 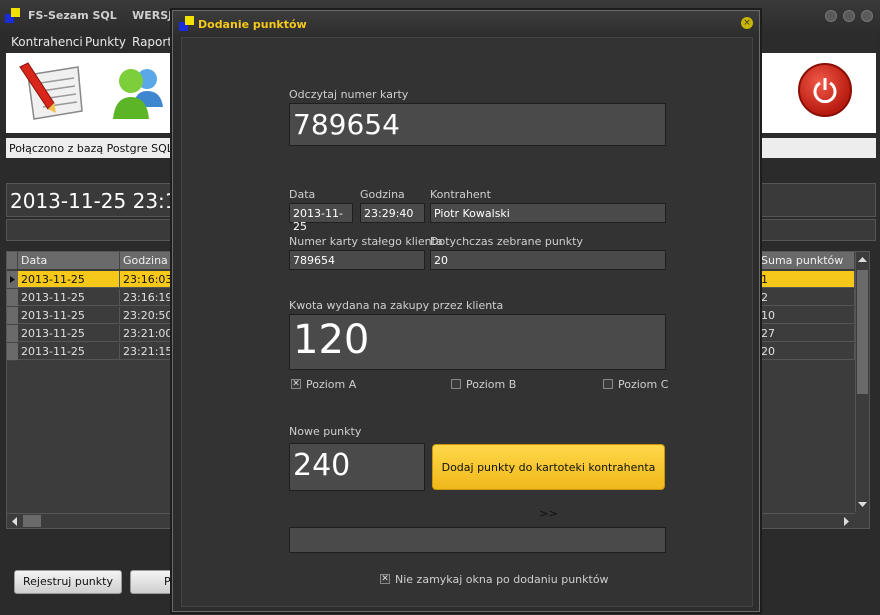 I want to click on scroll-left-icon, so click(x=15, y=521).